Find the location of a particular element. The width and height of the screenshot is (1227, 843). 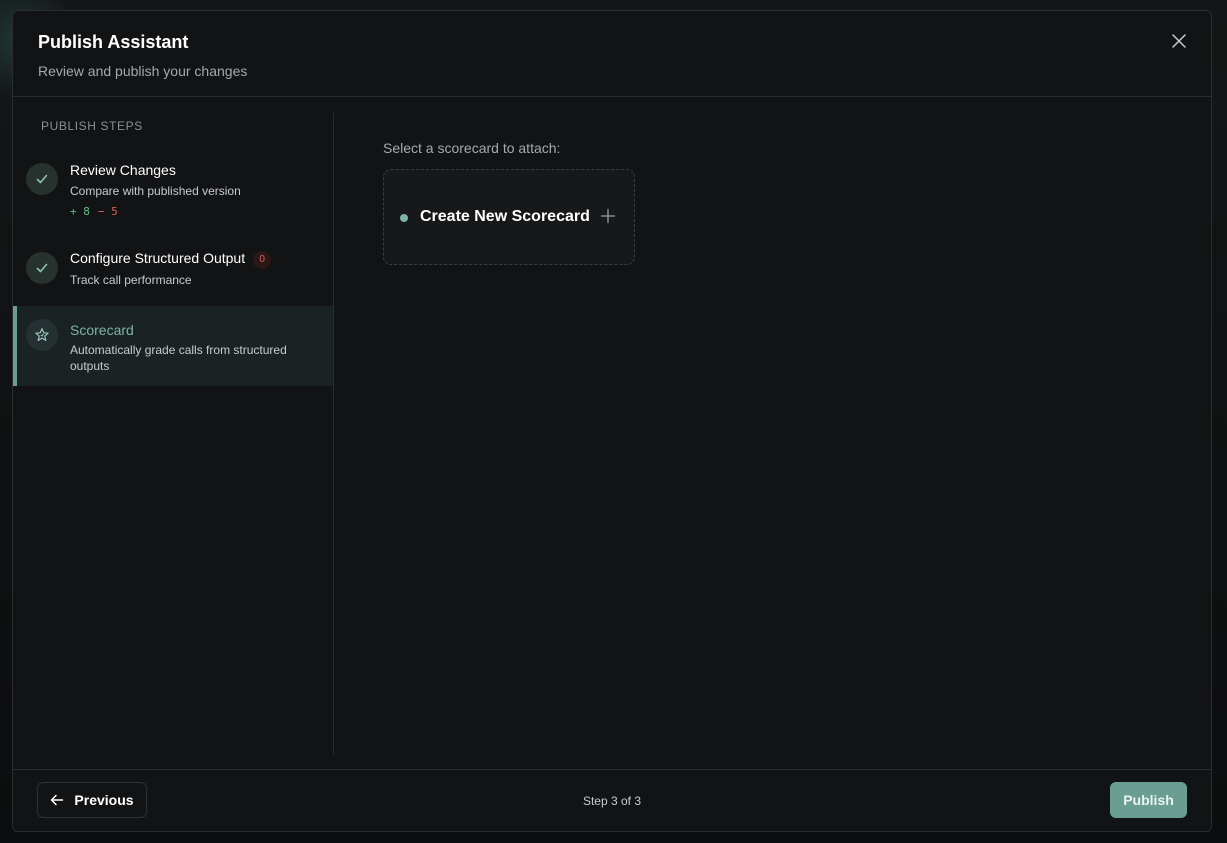

status-dot is located at coordinates (404, 218).